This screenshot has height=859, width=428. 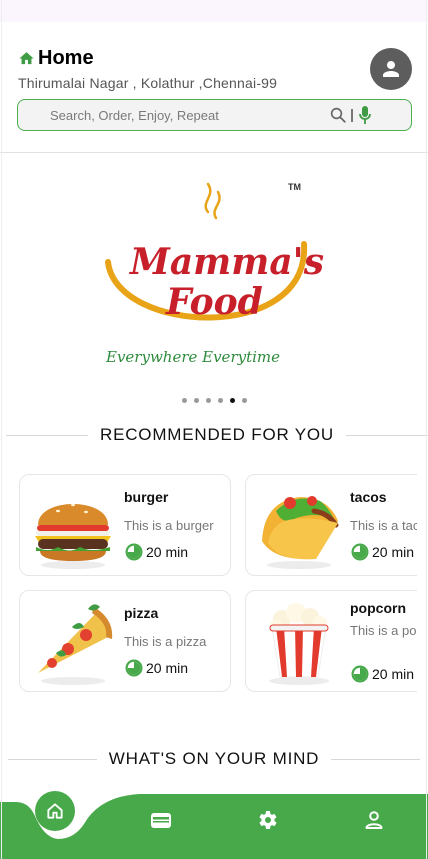 I want to click on item-name: popcorn, so click(x=378, y=608).